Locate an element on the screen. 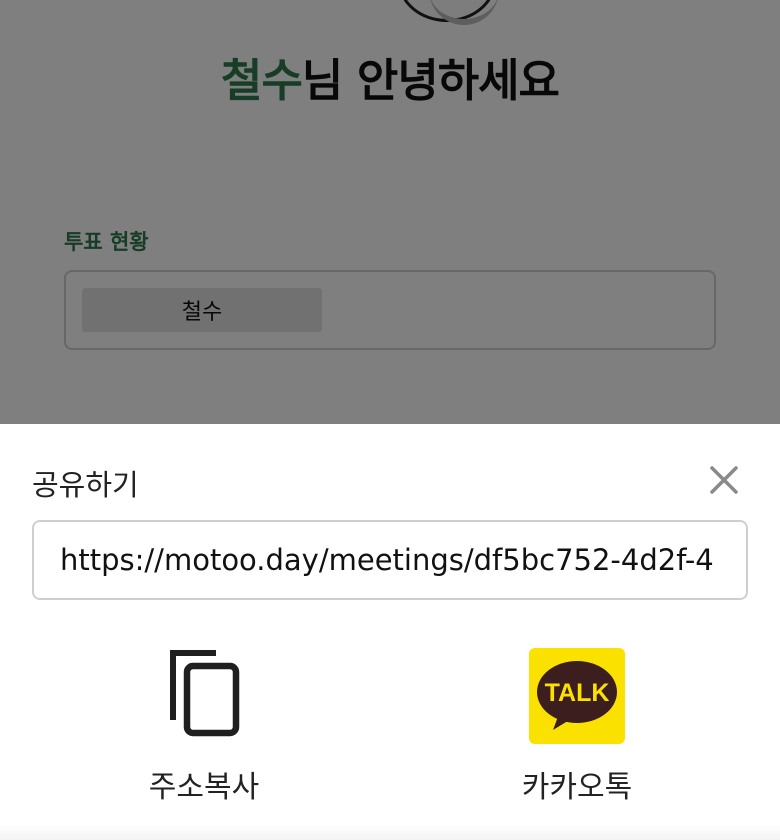 The image size is (780, 840). kakaotalk-label: 카카오톡 is located at coordinates (577, 787).